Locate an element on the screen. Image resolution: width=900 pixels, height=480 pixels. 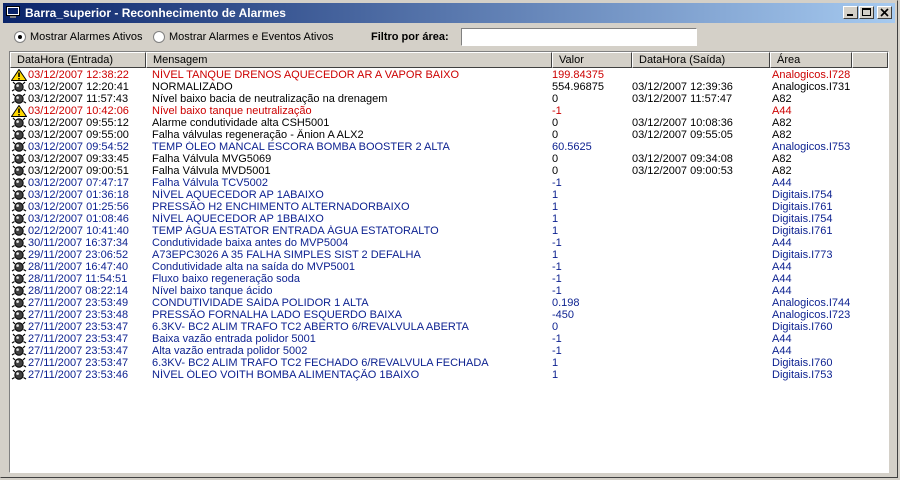
col-header-mensagem: Mensagem is located at coordinates (349, 60).